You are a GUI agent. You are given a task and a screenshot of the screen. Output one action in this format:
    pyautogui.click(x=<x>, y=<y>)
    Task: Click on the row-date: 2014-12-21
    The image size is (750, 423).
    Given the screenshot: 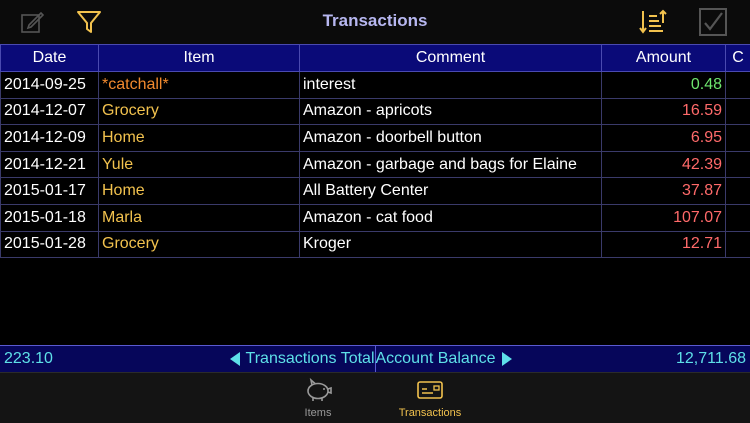 What is the action you would take?
    pyautogui.click(x=50, y=164)
    